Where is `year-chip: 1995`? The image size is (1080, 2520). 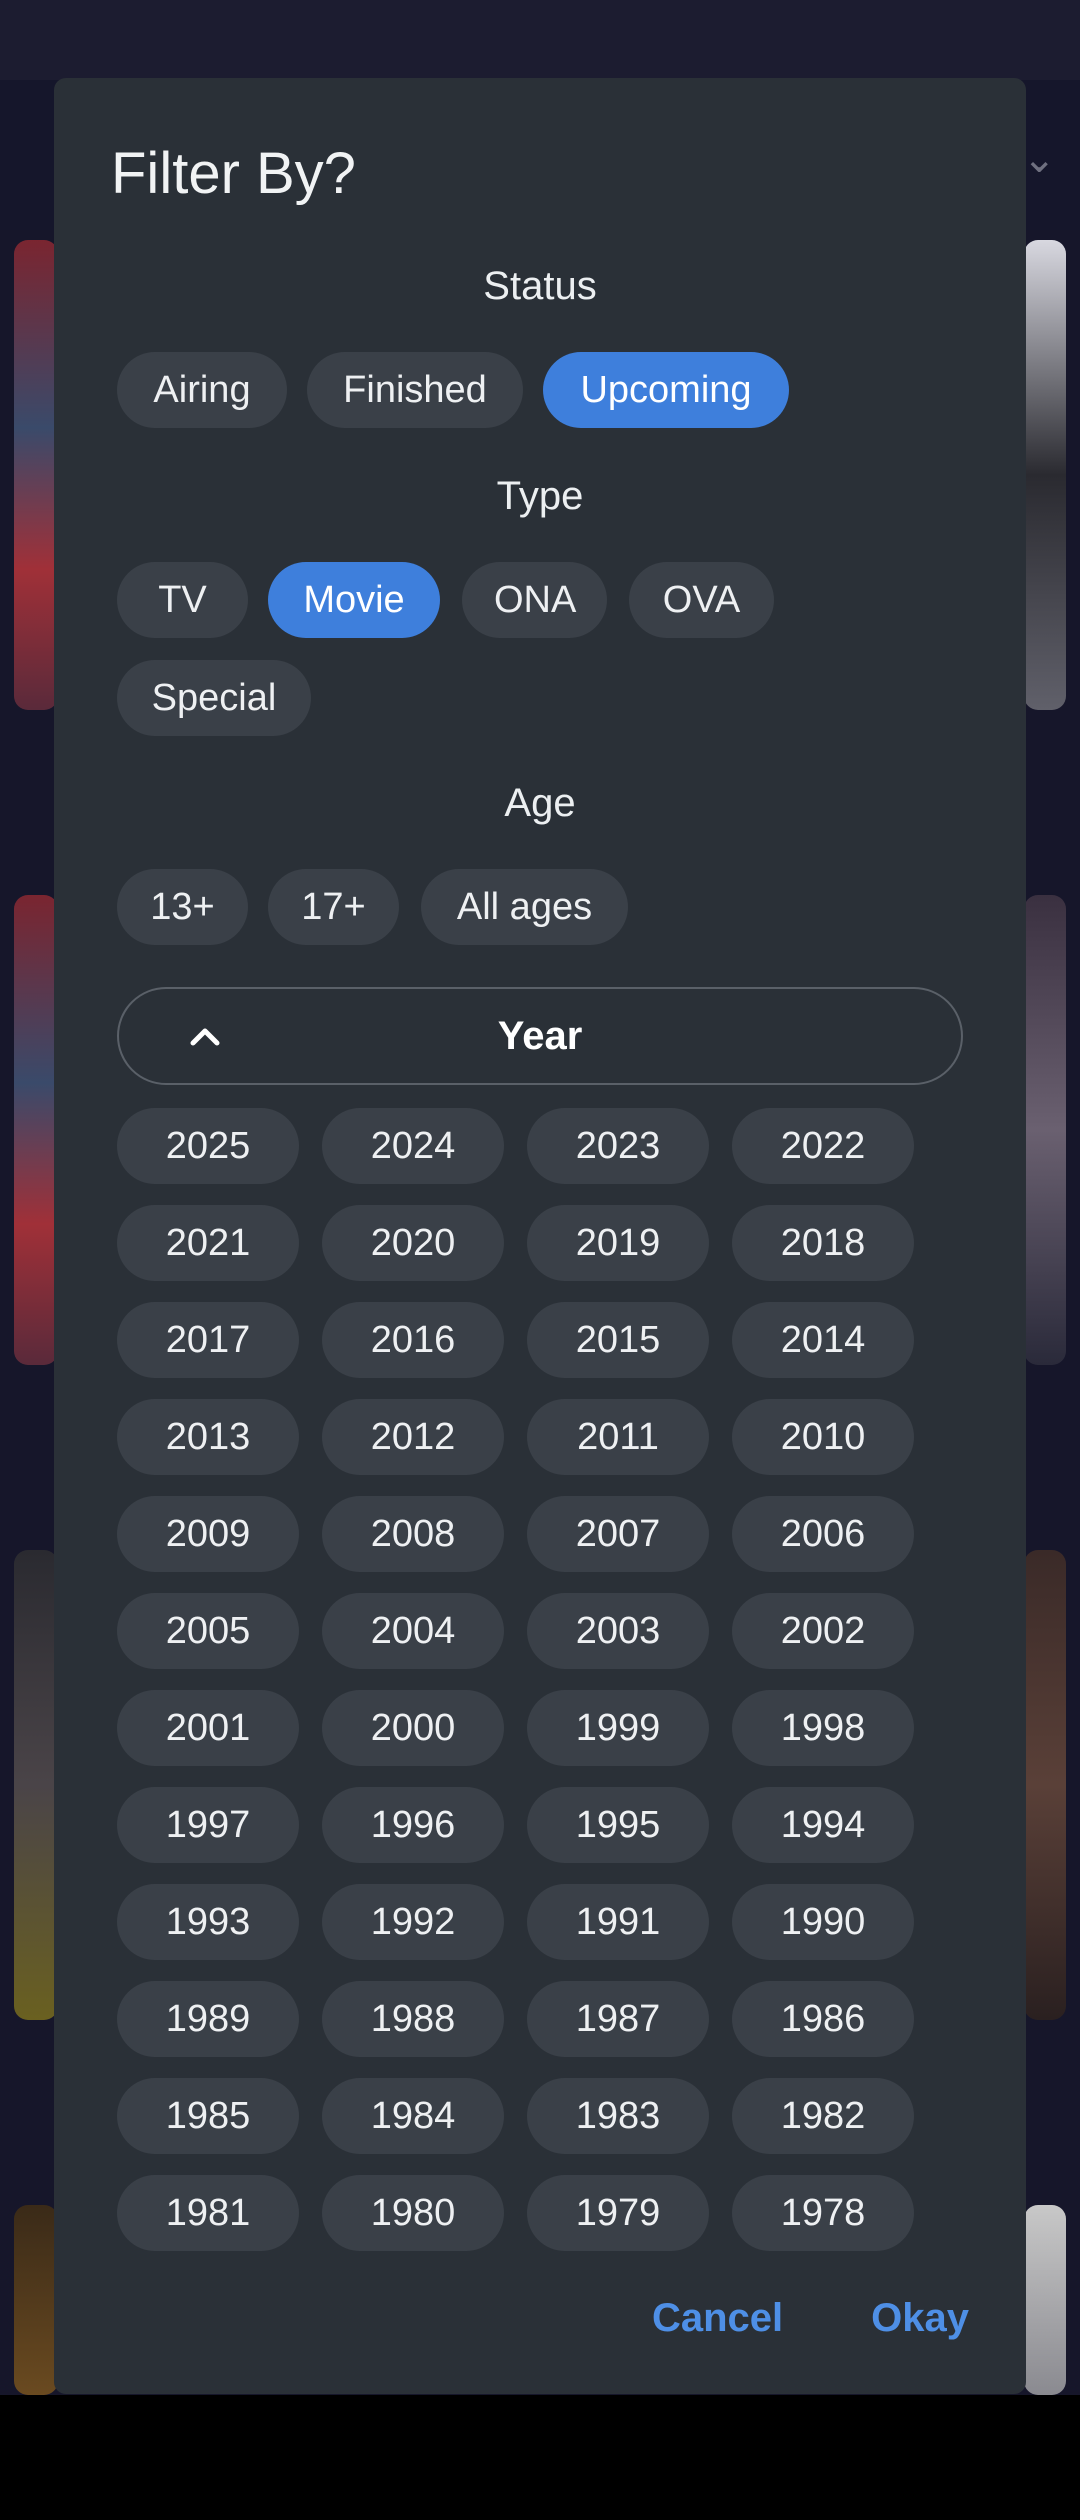 year-chip: 1995 is located at coordinates (618, 1825).